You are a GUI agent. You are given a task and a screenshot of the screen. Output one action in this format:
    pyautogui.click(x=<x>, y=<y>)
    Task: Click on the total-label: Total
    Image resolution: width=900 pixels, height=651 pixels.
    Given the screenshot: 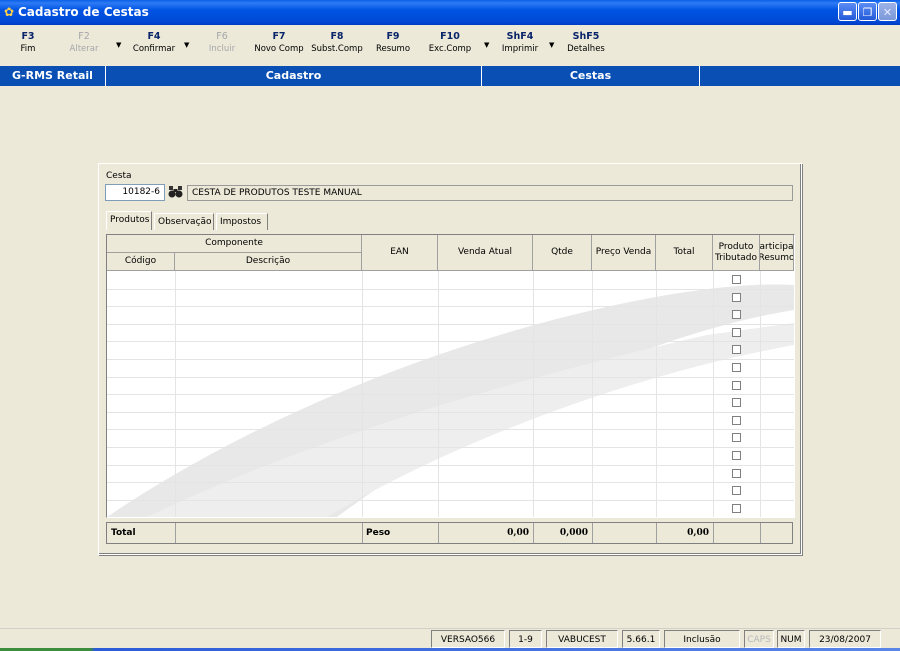 What is the action you would take?
    pyautogui.click(x=141, y=533)
    